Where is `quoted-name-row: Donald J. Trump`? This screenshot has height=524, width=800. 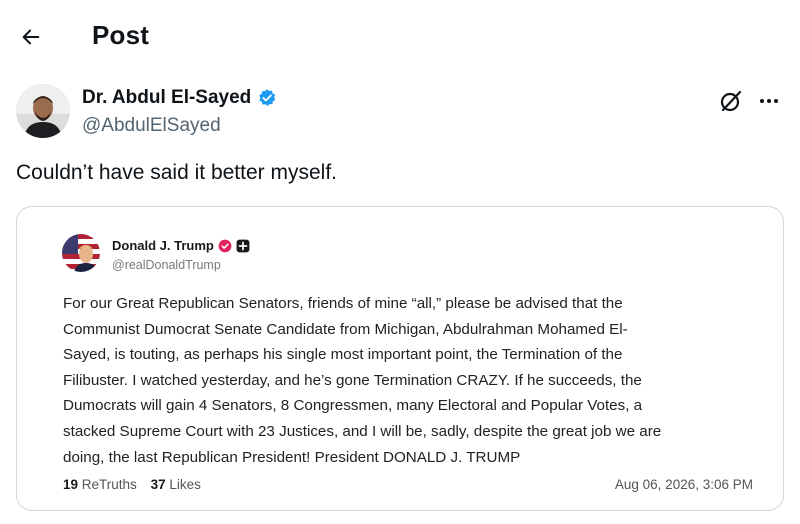 quoted-name-row: Donald J. Trump is located at coordinates (181, 245).